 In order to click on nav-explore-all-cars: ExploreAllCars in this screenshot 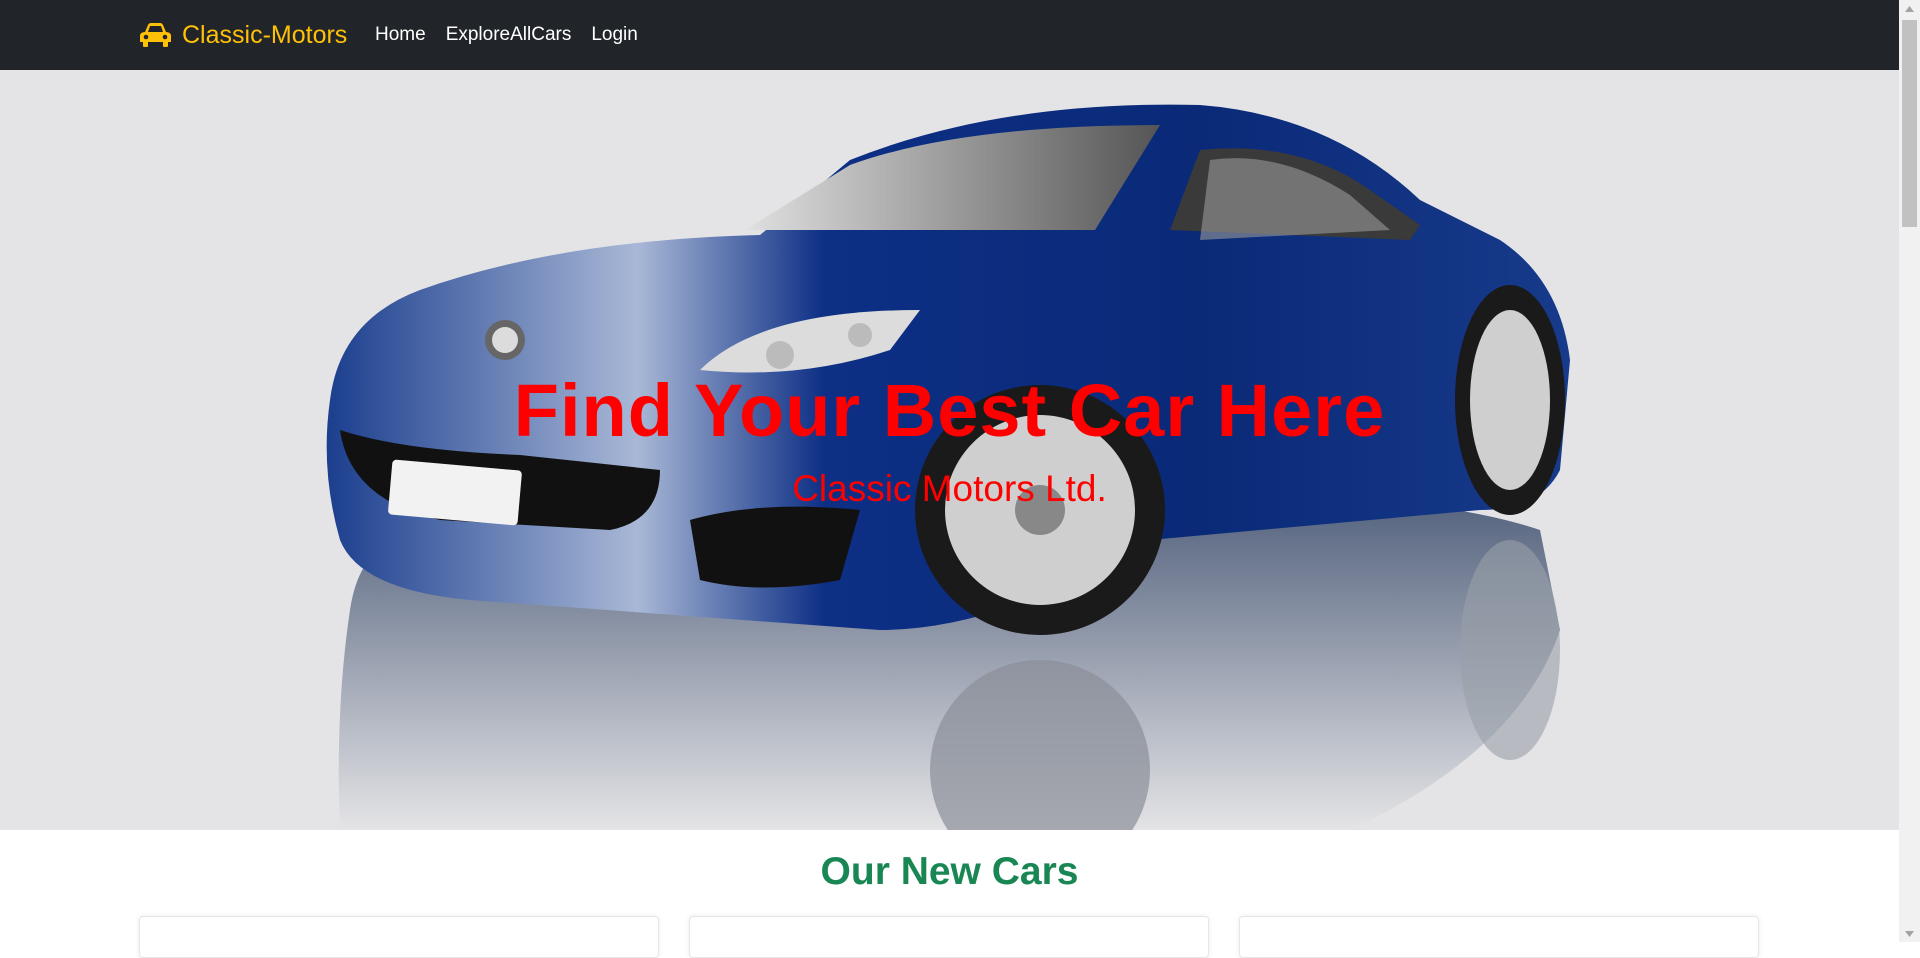, I will do `click(509, 35)`.